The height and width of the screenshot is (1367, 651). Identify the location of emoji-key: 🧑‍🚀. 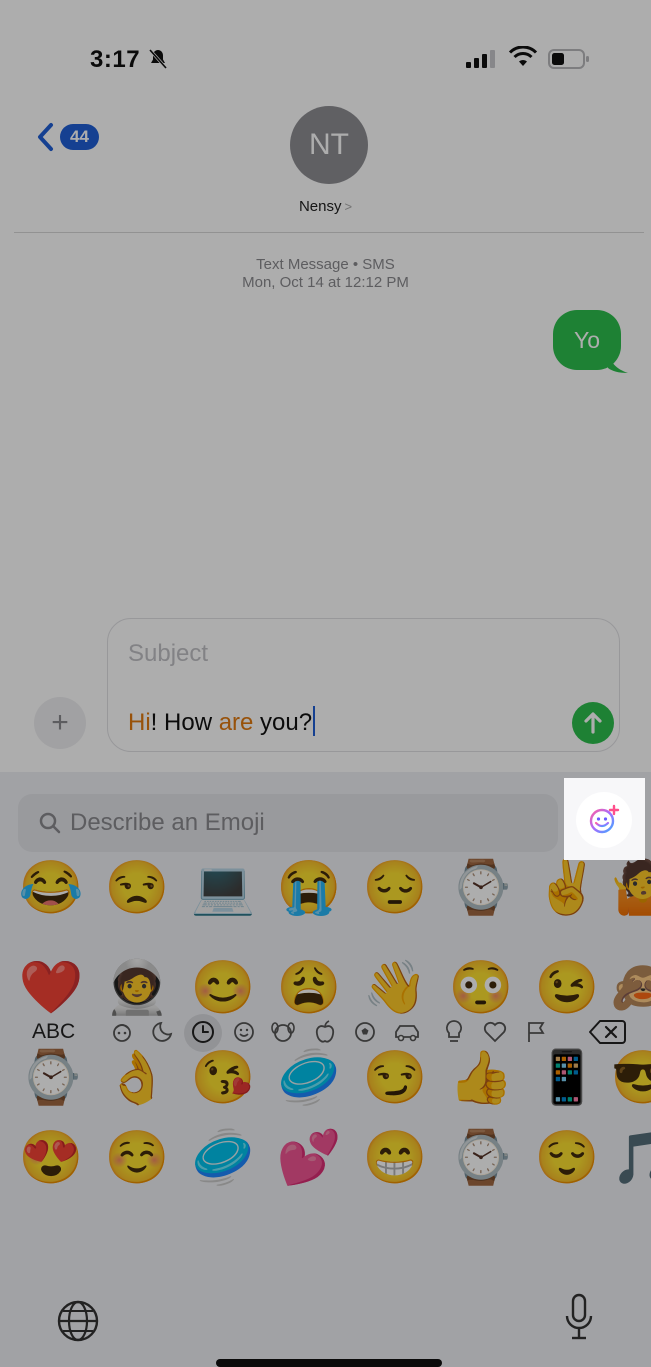
(137, 988).